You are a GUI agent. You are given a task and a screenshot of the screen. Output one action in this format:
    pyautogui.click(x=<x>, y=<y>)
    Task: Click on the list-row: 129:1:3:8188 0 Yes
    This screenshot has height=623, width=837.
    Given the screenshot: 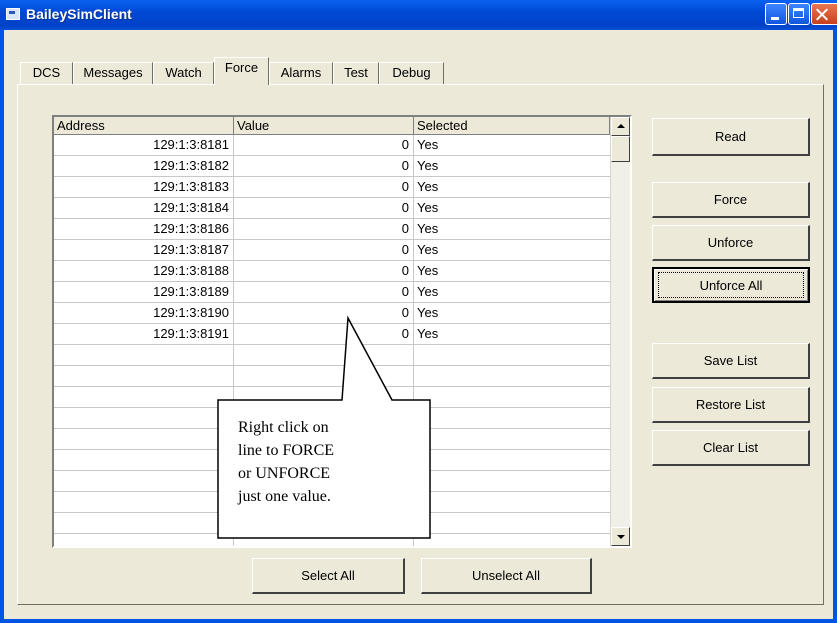 What is the action you would take?
    pyautogui.click(x=332, y=271)
    